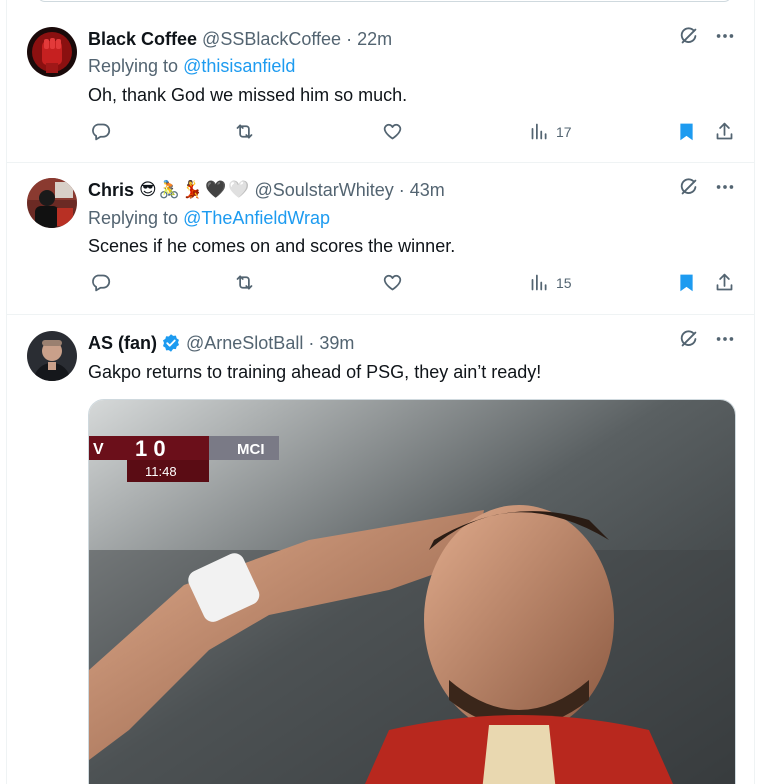 The image size is (757, 784). Describe the element at coordinates (248, 95) in the screenshot. I see `tweet-text: Oh, thank God we missed him so much.` at that location.